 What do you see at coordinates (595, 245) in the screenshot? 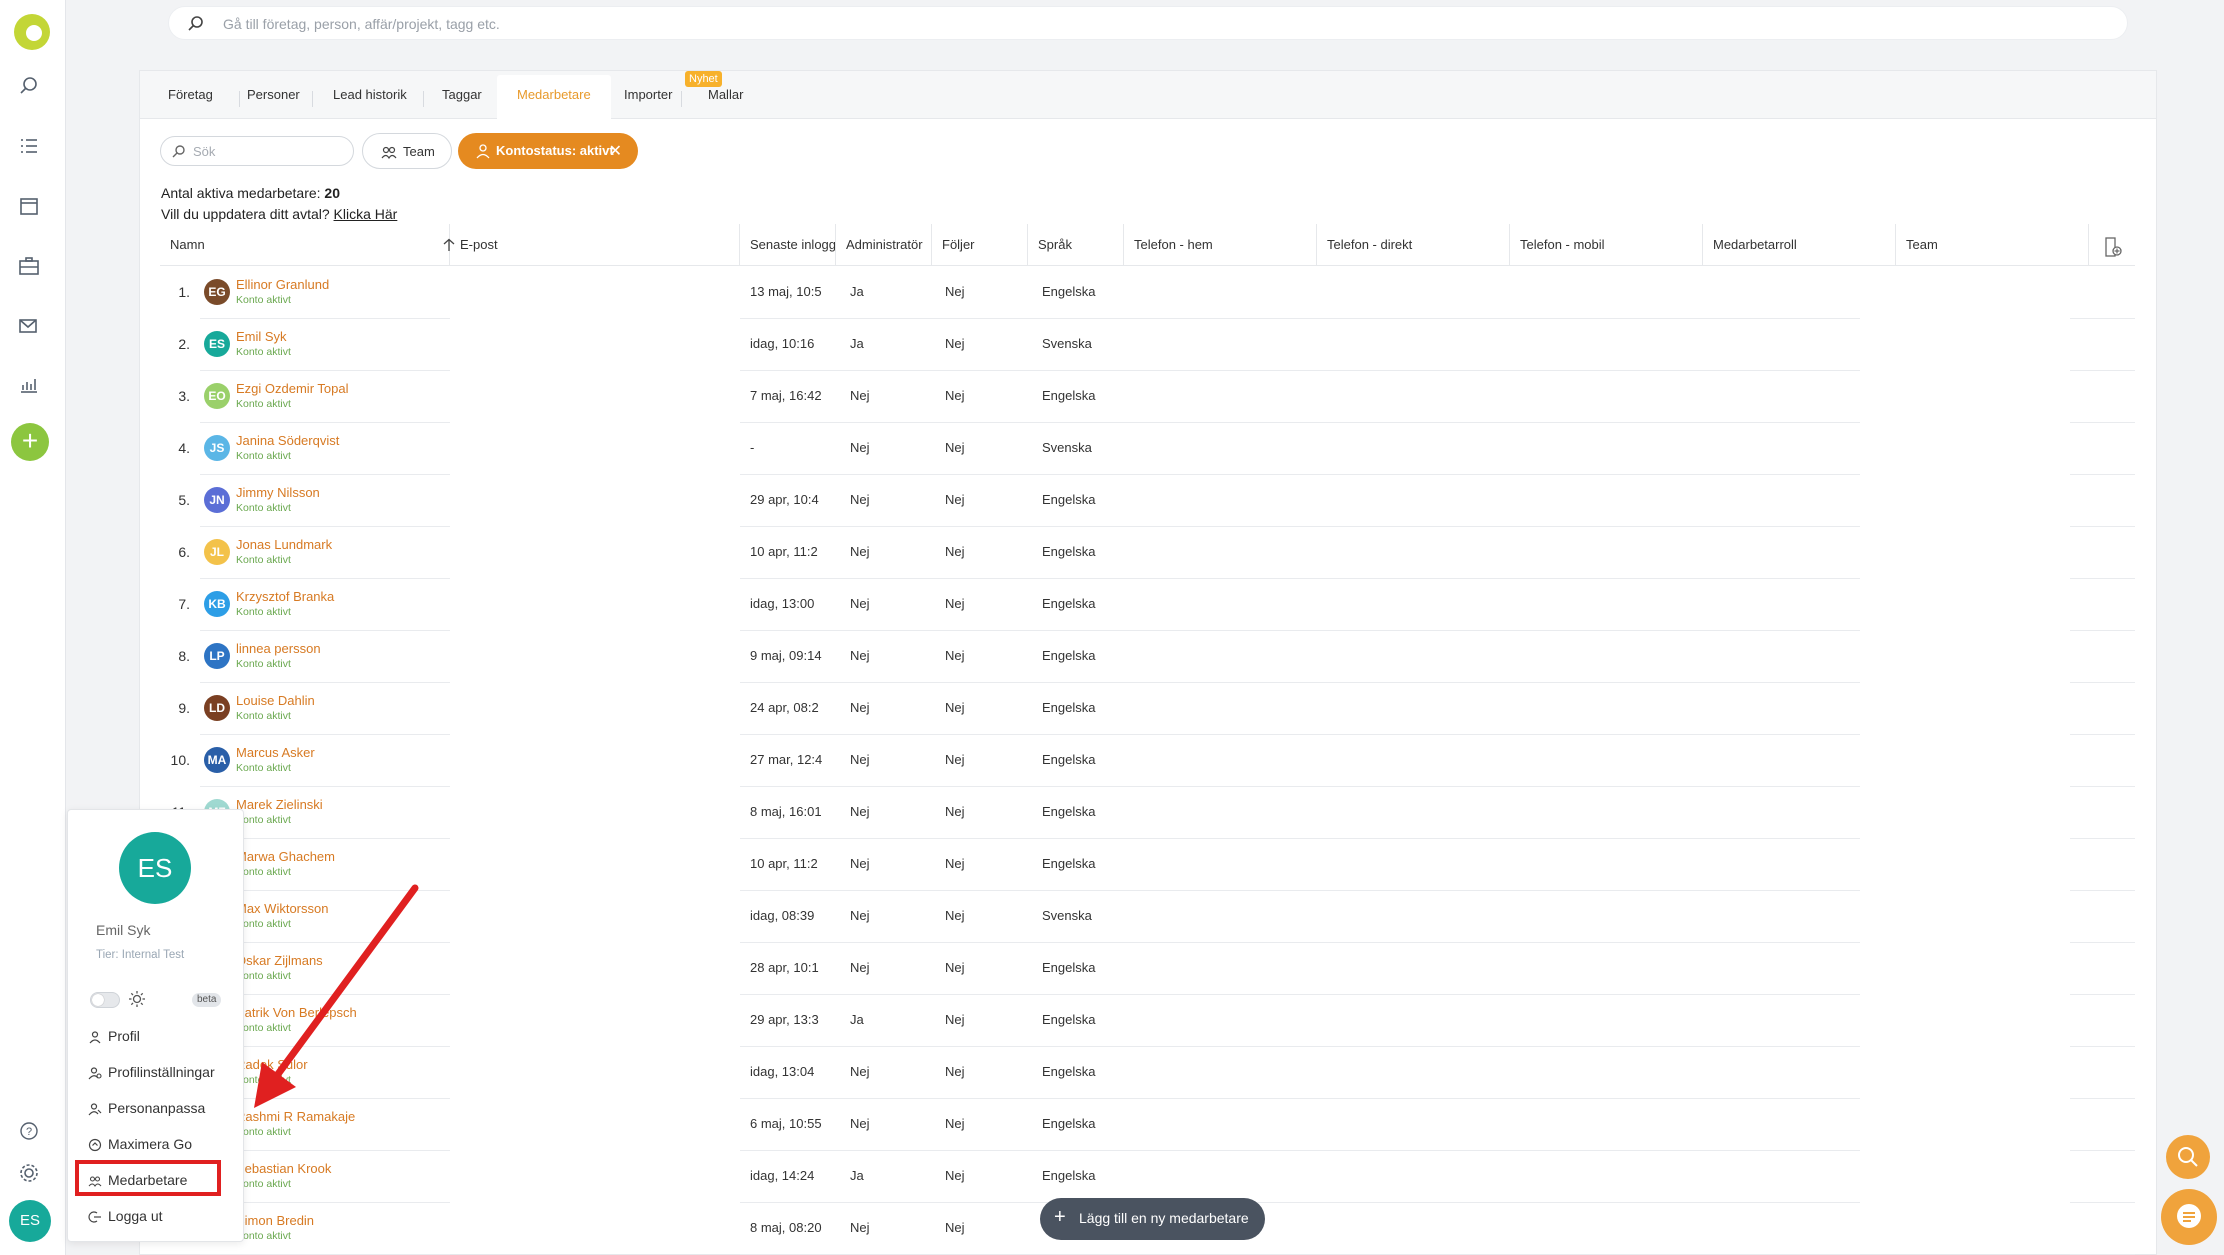
I see `column-header-epost: E-post` at bounding box center [595, 245].